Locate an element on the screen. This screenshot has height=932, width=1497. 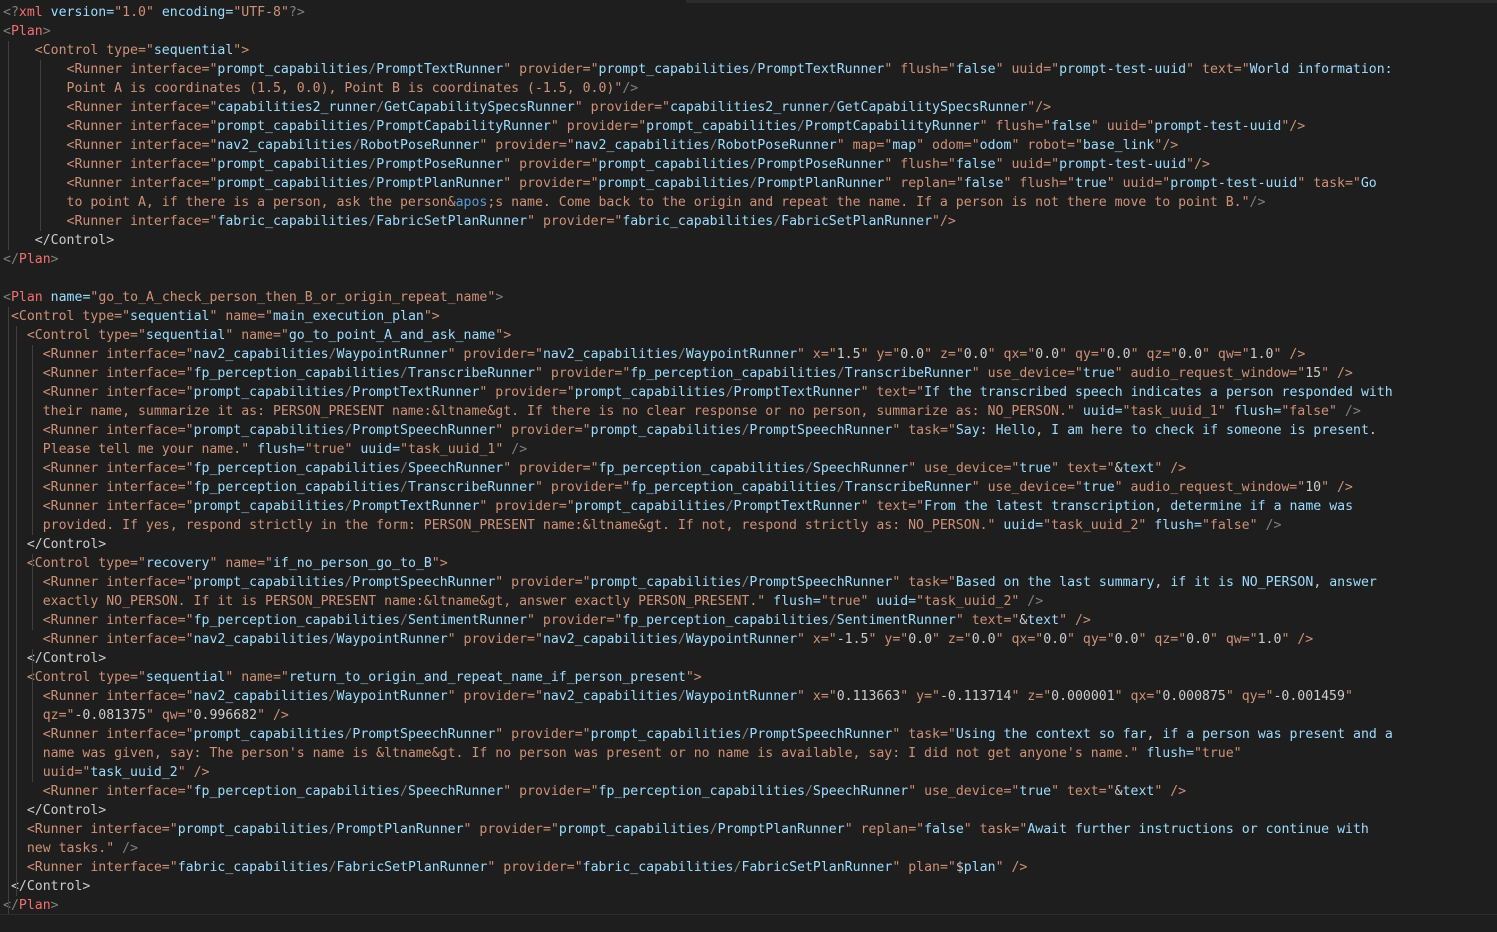
code-line: new tasks." /> is located at coordinates (70, 848).